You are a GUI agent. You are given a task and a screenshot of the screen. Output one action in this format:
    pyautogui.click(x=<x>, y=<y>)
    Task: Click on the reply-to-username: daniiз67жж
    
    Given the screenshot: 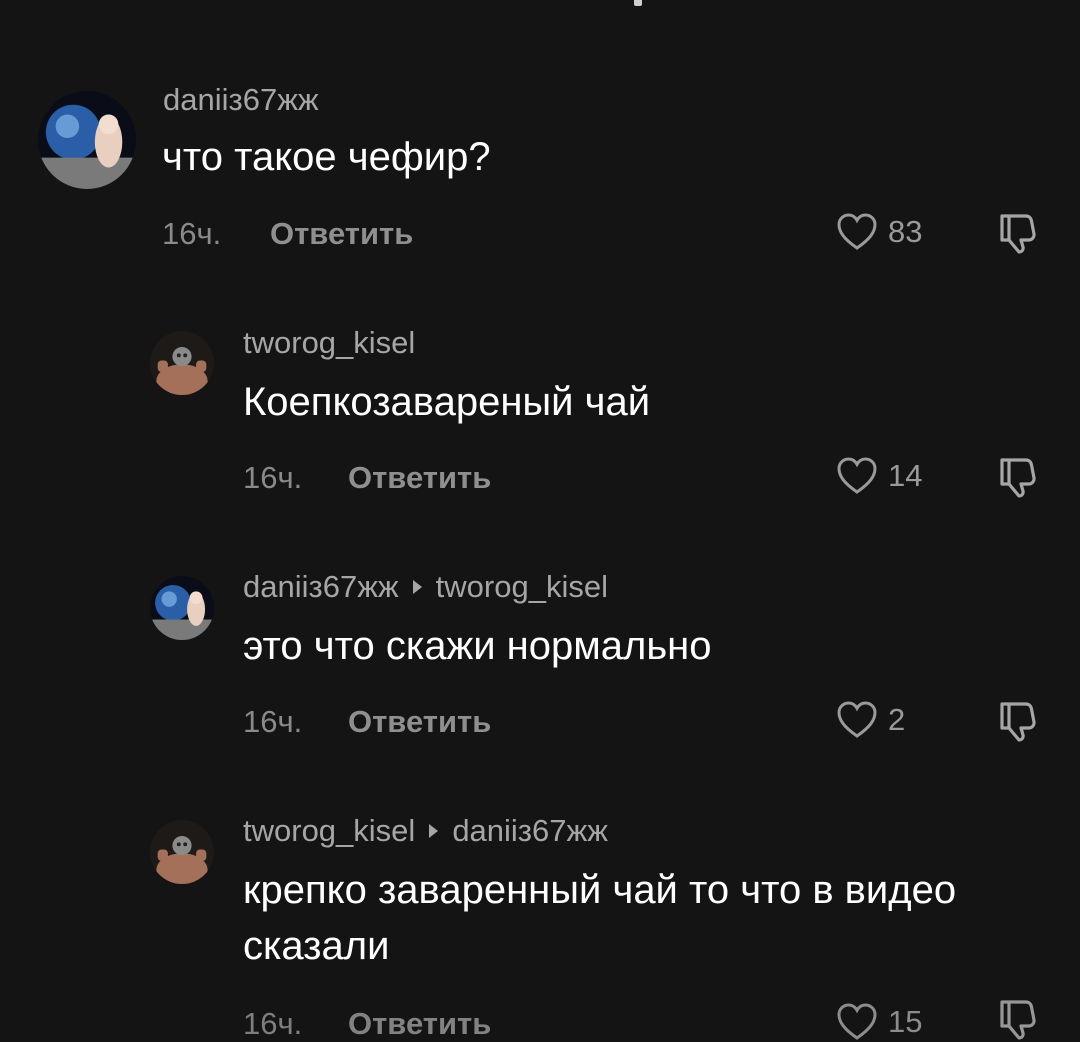 What is the action you would take?
    pyautogui.click(x=530, y=831)
    